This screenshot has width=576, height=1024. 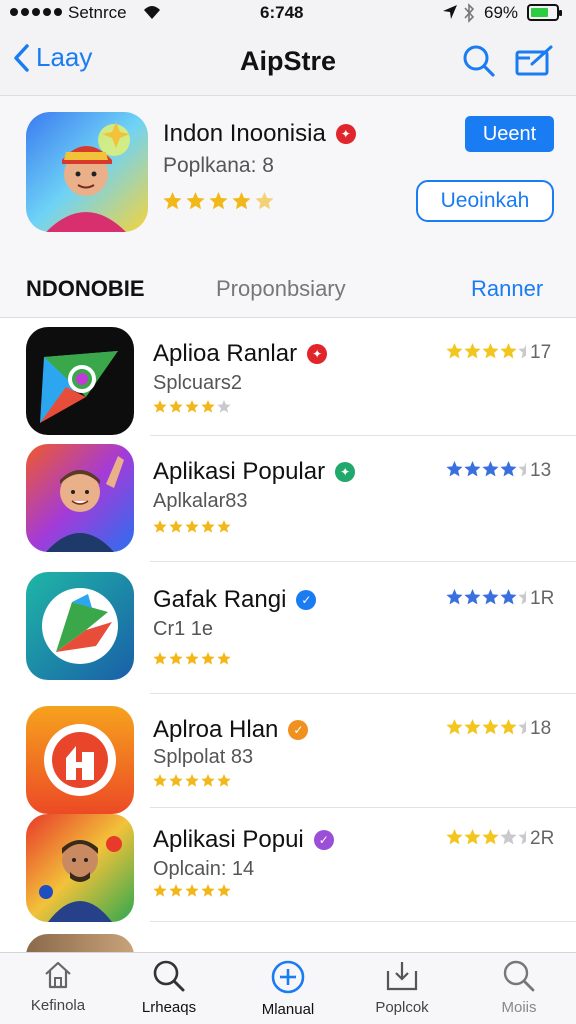 What do you see at coordinates (254, 472) in the screenshot?
I see `app-name-row: Aplikasi Popular ✦` at bounding box center [254, 472].